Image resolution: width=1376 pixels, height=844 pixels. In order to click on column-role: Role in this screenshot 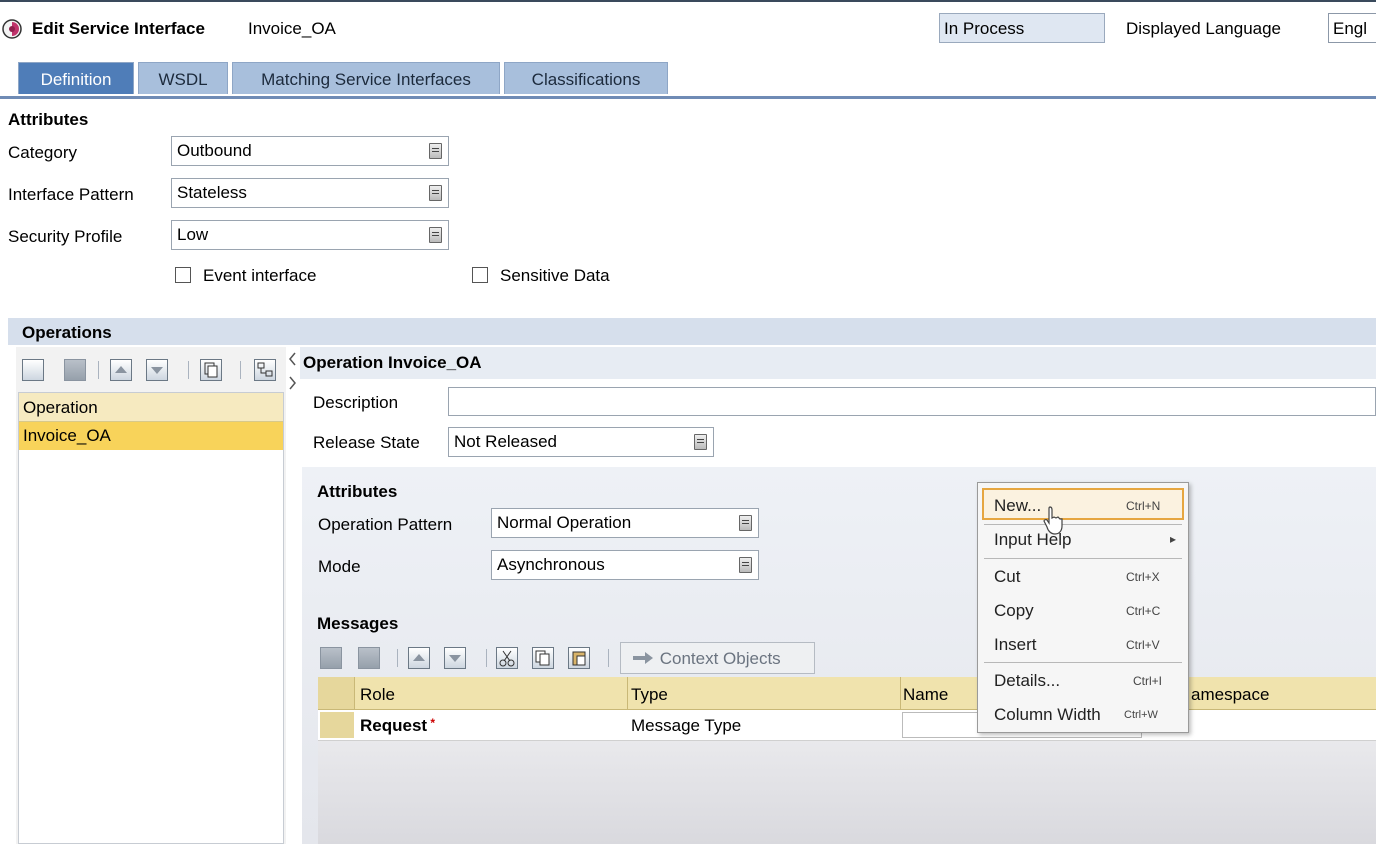, I will do `click(377, 695)`.